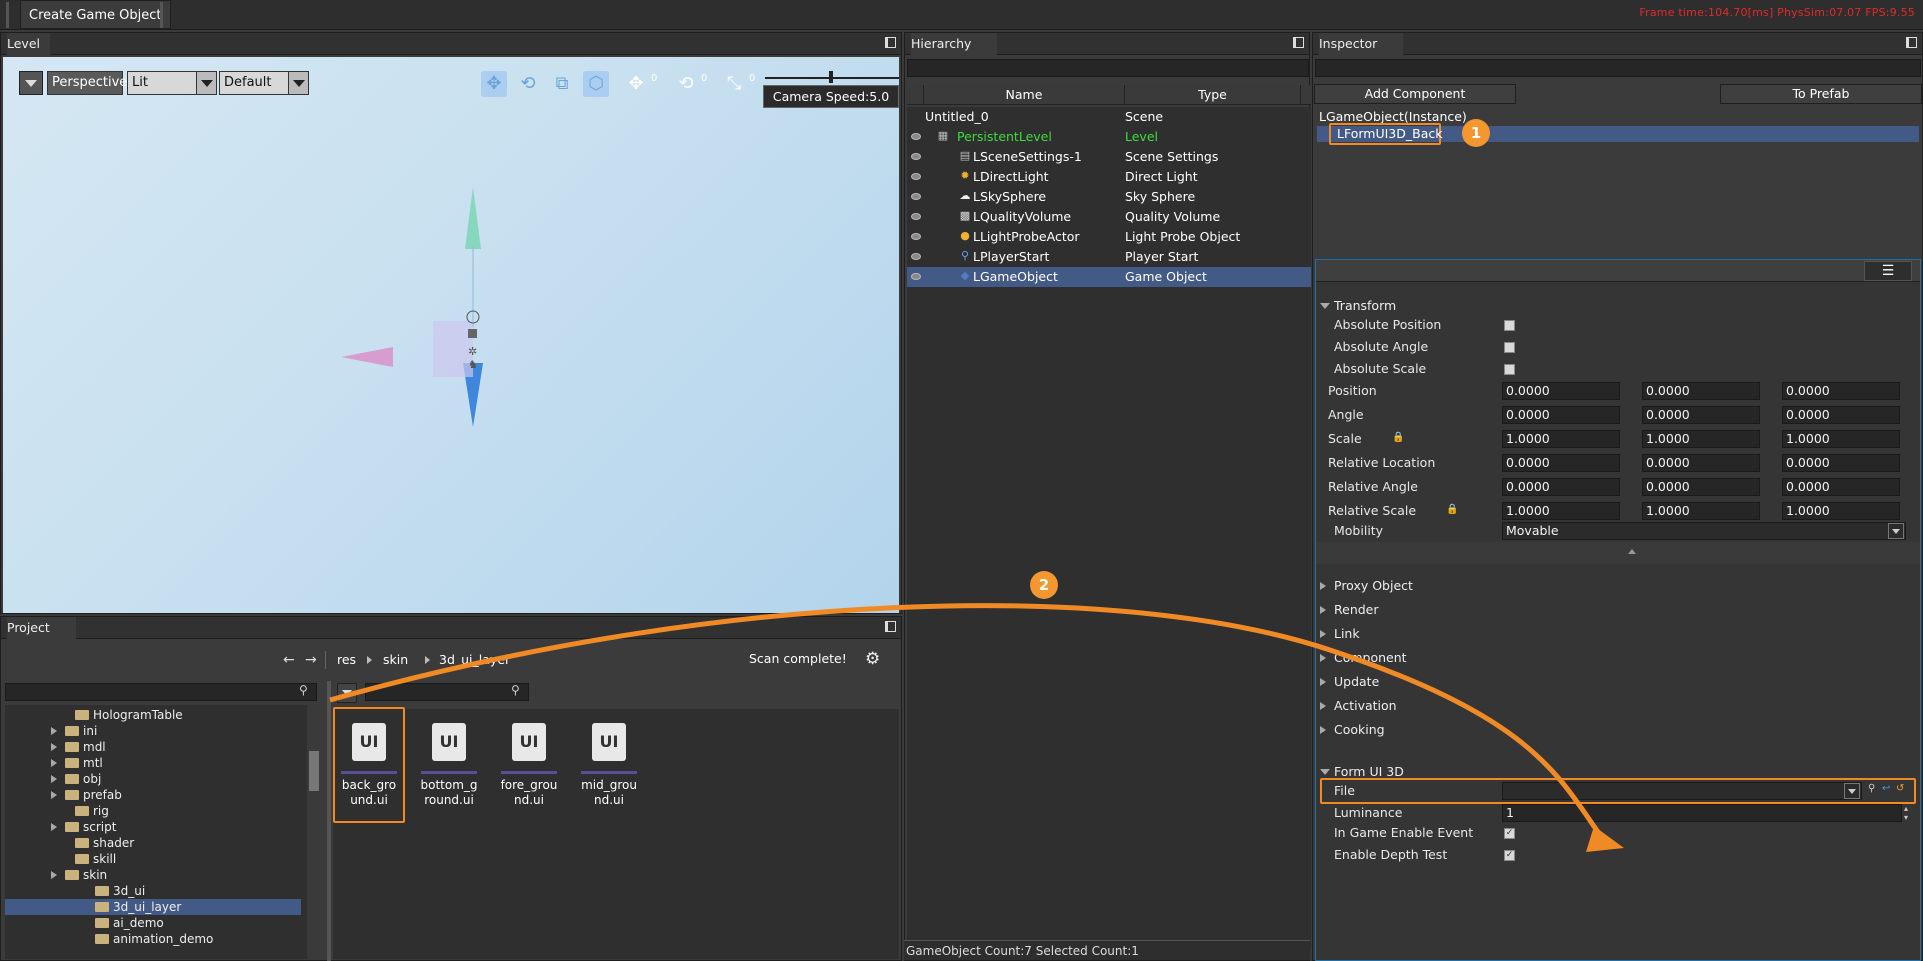  Describe the element at coordinates (1109, 177) in the screenshot. I see `hierarchy-row: ✹ LDirectLight Direct Light` at that location.